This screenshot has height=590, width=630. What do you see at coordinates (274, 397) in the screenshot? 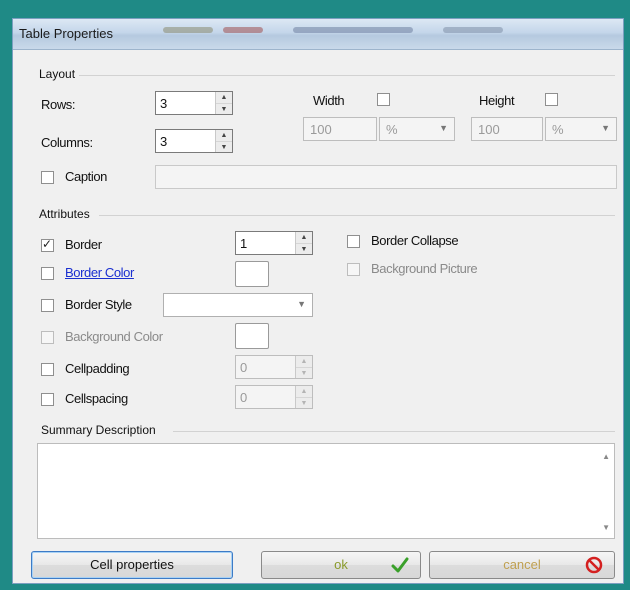
I see `cellspacing-spinner: 0 ▲ ▼` at bounding box center [274, 397].